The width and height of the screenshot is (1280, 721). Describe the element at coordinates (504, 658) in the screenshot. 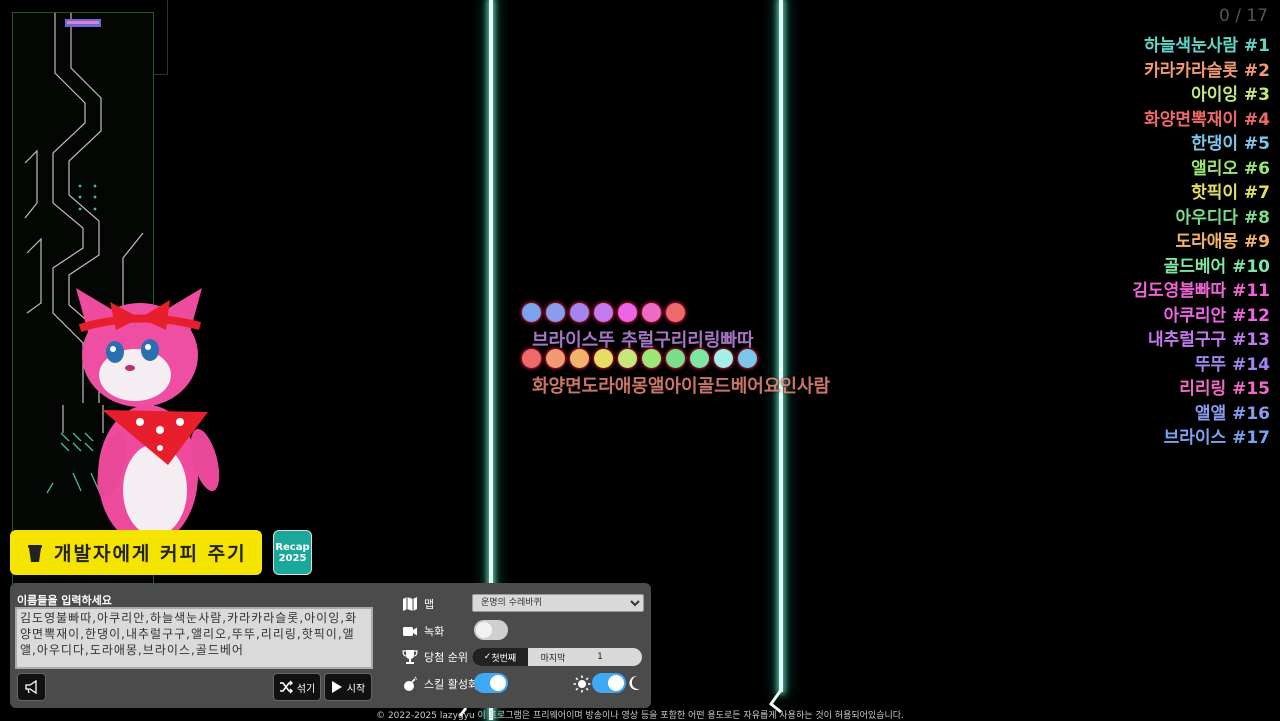

I see `rank-first-label: 첫번째` at that location.